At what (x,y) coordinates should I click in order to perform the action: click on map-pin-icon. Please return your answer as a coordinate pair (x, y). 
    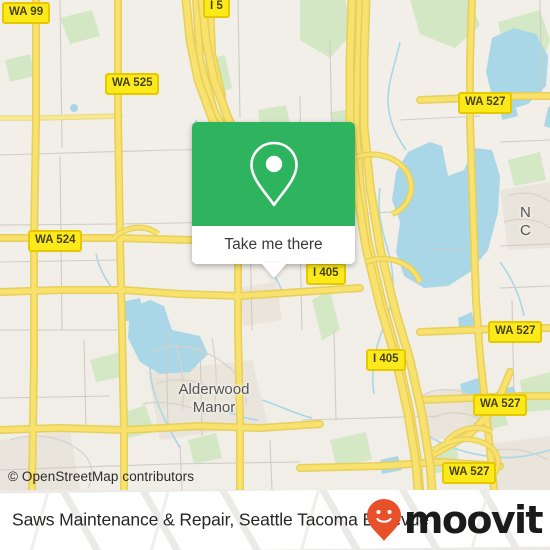
    Looking at the image, I should click on (273, 174).